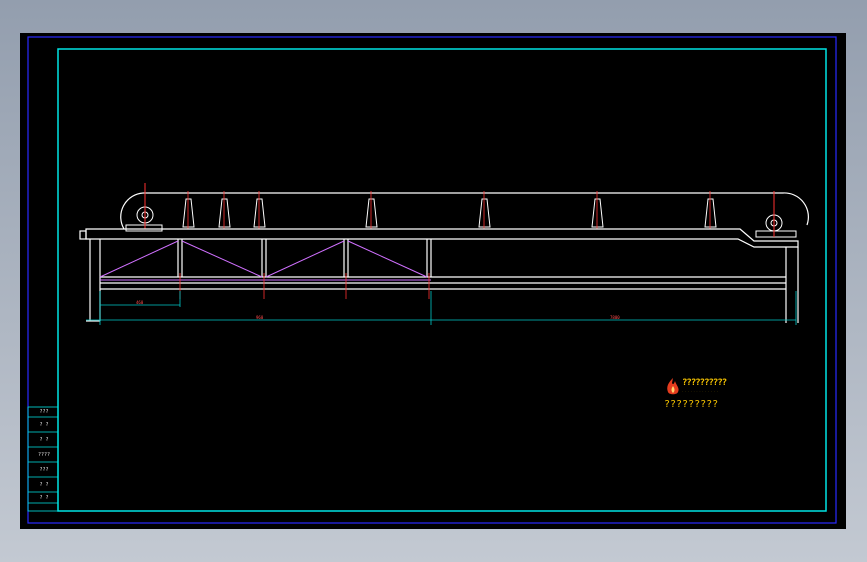 The height and width of the screenshot is (562, 867). Describe the element at coordinates (44, 485) in the screenshot. I see `revision-row-6: ? ?` at that location.